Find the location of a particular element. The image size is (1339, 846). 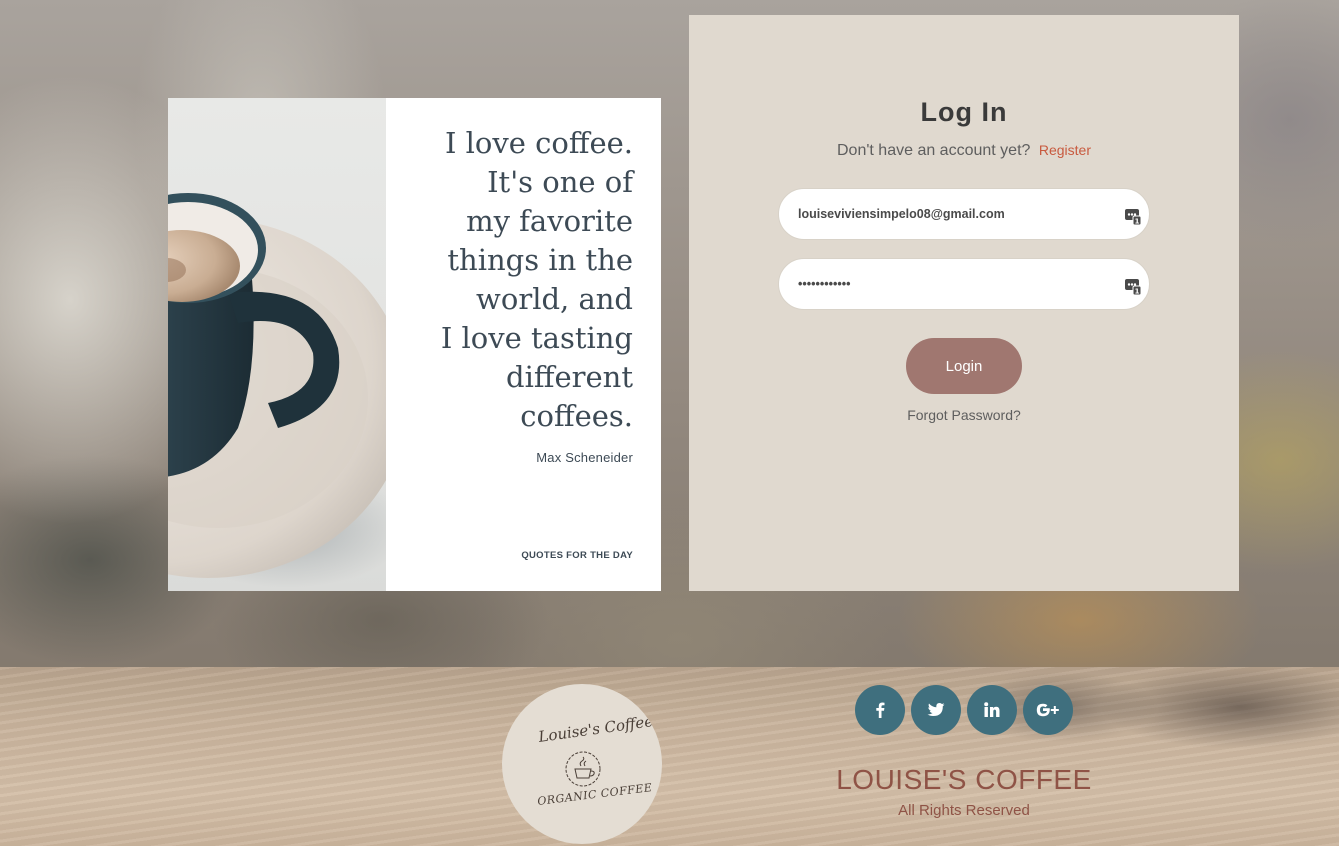

logo-script-text: Louise's Coffee is located at coordinates (596, 729).